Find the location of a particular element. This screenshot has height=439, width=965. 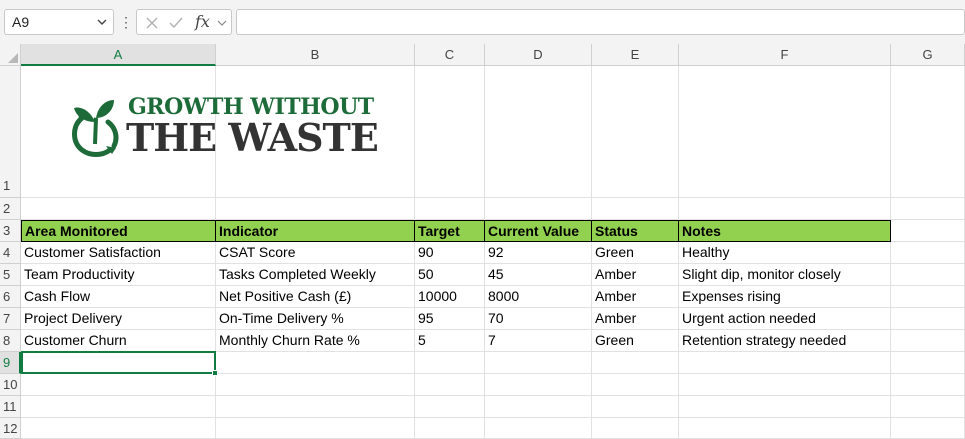

table-cell: 92 is located at coordinates (538, 253).